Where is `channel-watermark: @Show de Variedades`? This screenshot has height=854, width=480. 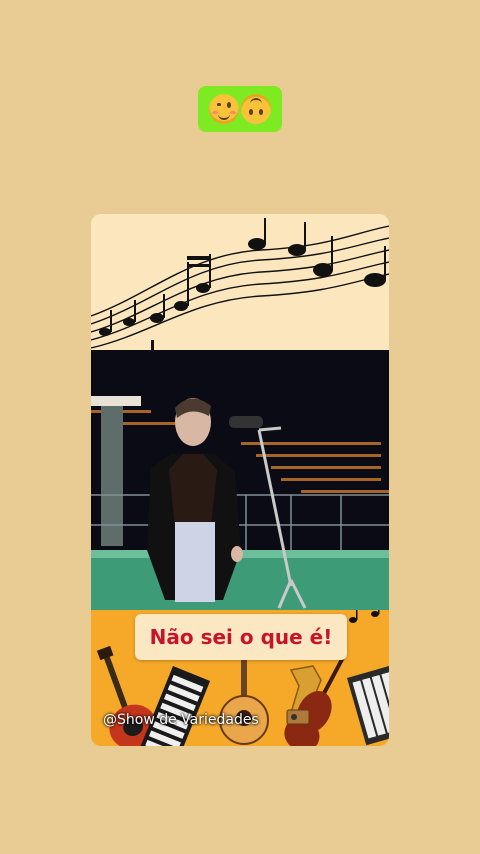 channel-watermark: @Show de Variedades is located at coordinates (181, 720).